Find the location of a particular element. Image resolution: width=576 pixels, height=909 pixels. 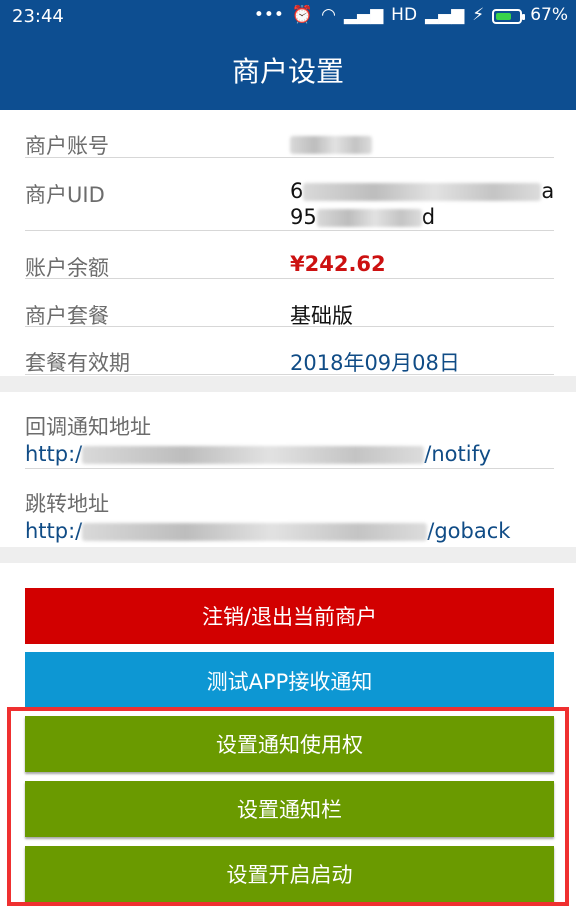

status-icons: ••• ⏰ ◠ ▂▄▆ HD ▂▄▆ ⚡ 67% is located at coordinates (411, 15).